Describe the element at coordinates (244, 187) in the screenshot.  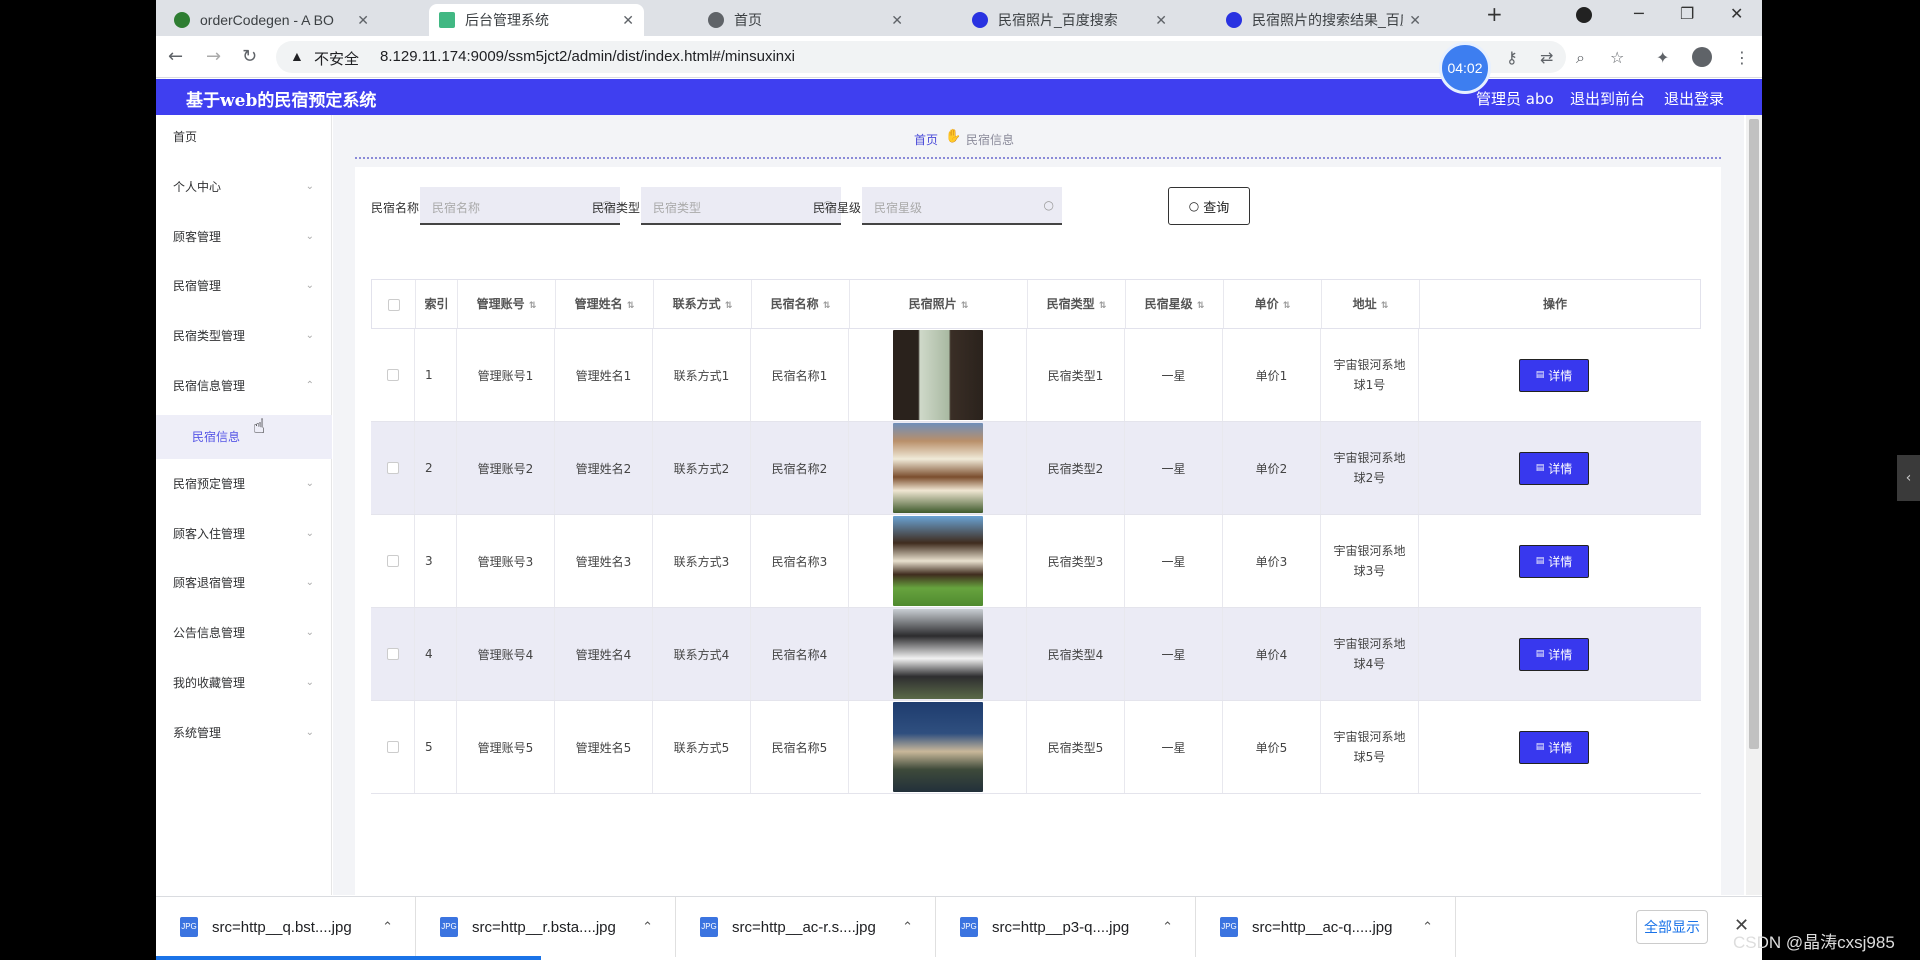
I see `sidebar-item-personal: 个人中心 ⌄` at that location.